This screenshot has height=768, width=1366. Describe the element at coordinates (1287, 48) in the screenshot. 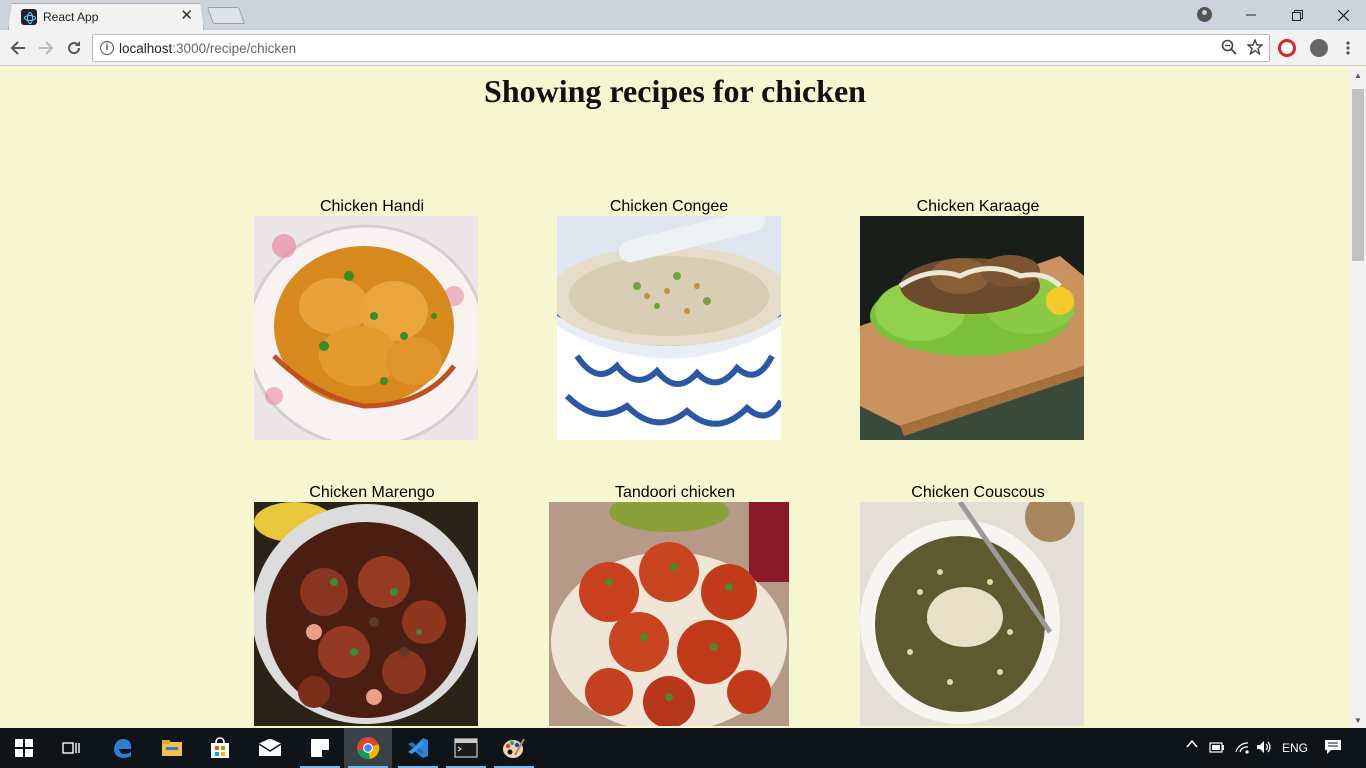

I see `extension-red-icon` at that location.